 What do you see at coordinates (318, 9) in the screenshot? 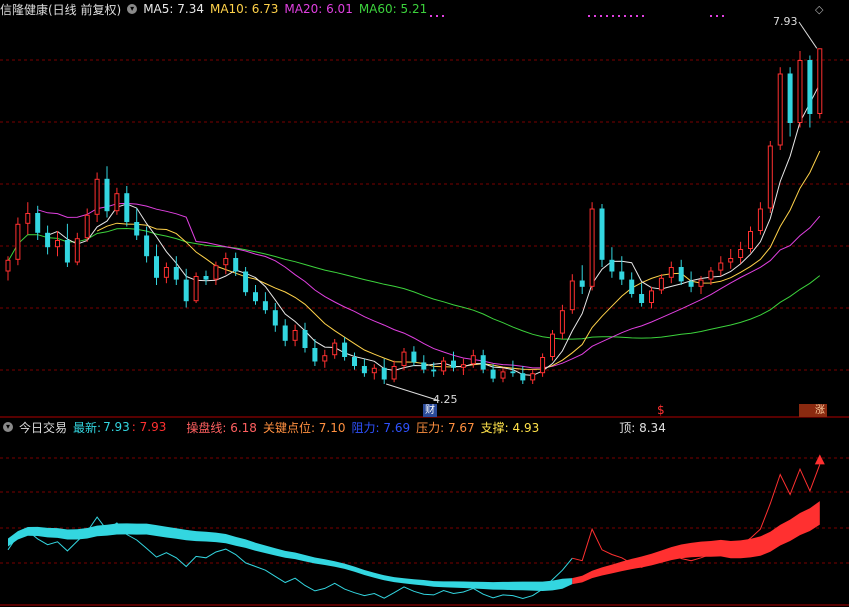
I see `ma20-legend: MA20: 6.01` at bounding box center [318, 9].